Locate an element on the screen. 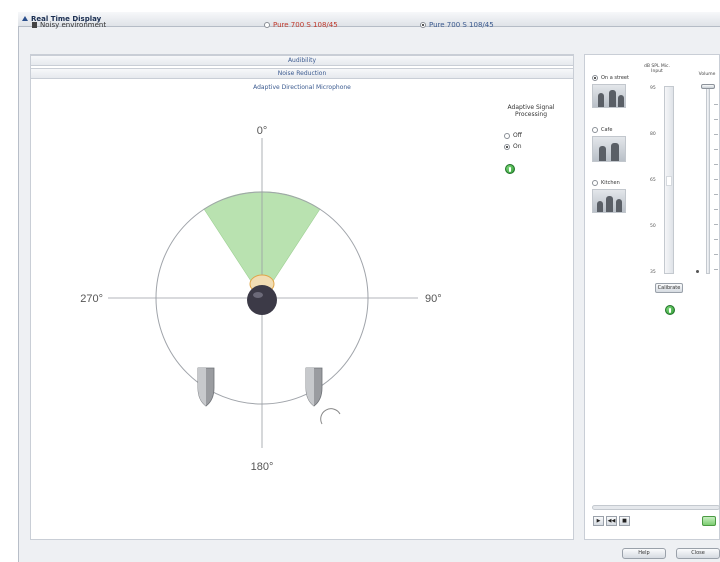 The width and height of the screenshot is (720, 562). volume-header: Volume is located at coordinates (707, 74).